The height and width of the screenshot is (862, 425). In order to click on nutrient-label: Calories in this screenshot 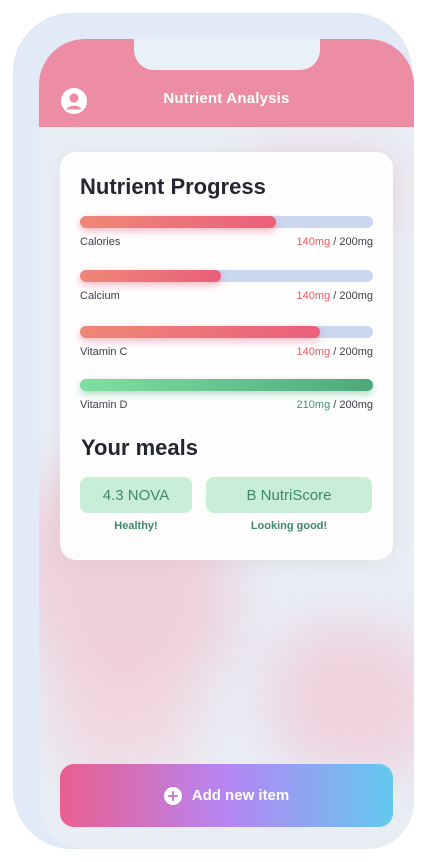, I will do `click(100, 242)`.